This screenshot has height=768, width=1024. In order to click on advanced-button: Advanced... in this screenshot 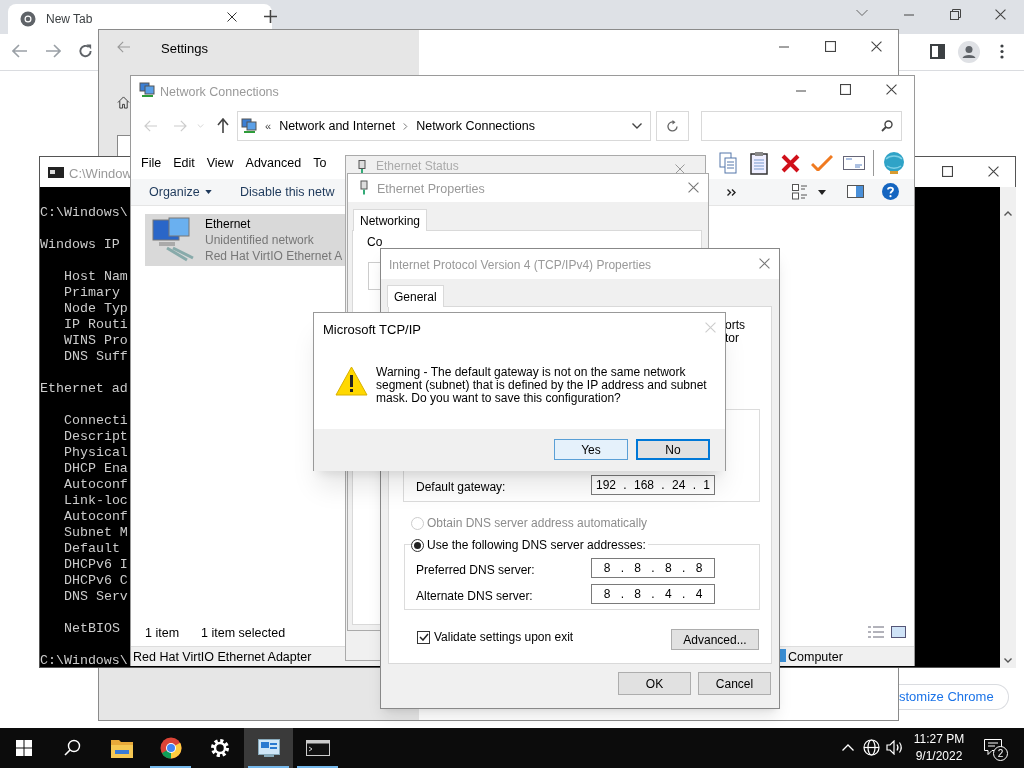, I will do `click(715, 639)`.